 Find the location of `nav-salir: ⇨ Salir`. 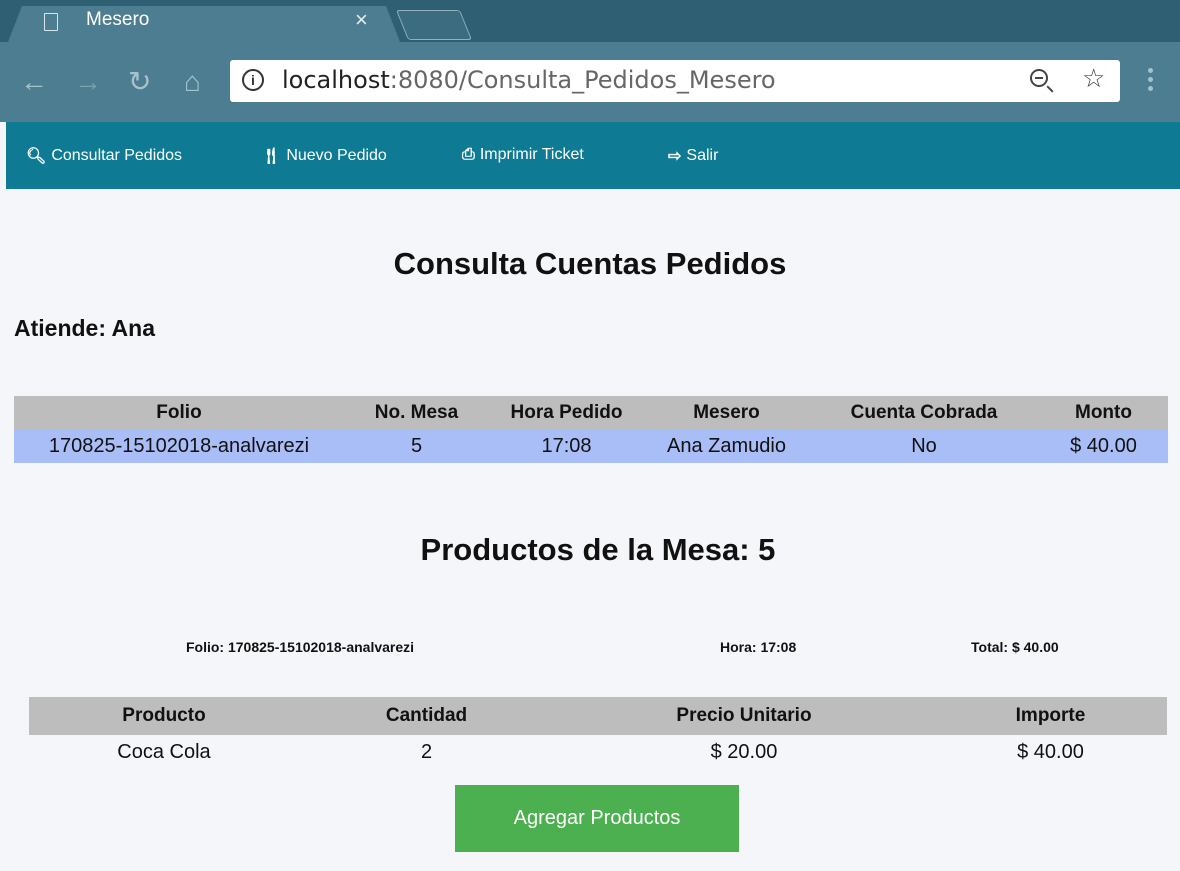

nav-salir: ⇨ Salir is located at coordinates (693, 156).